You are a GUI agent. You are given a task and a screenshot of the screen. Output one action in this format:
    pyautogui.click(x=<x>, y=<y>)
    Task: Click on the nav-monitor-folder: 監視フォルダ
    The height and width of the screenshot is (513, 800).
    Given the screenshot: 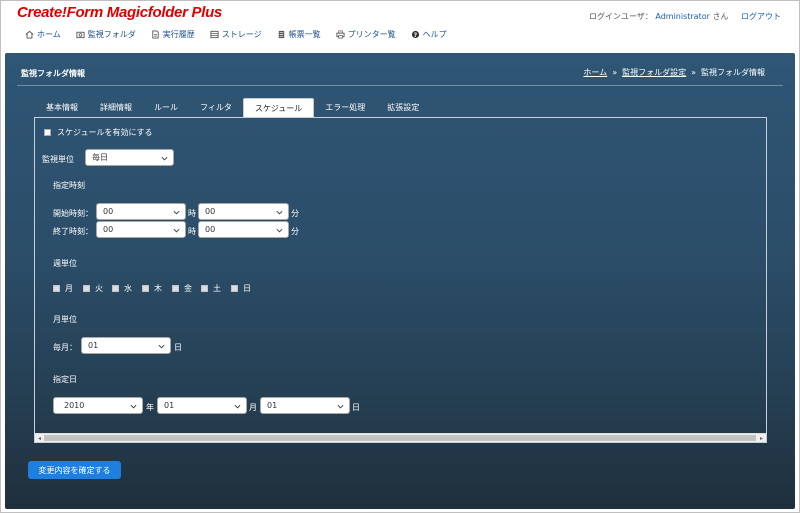 What is the action you would take?
    pyautogui.click(x=106, y=34)
    